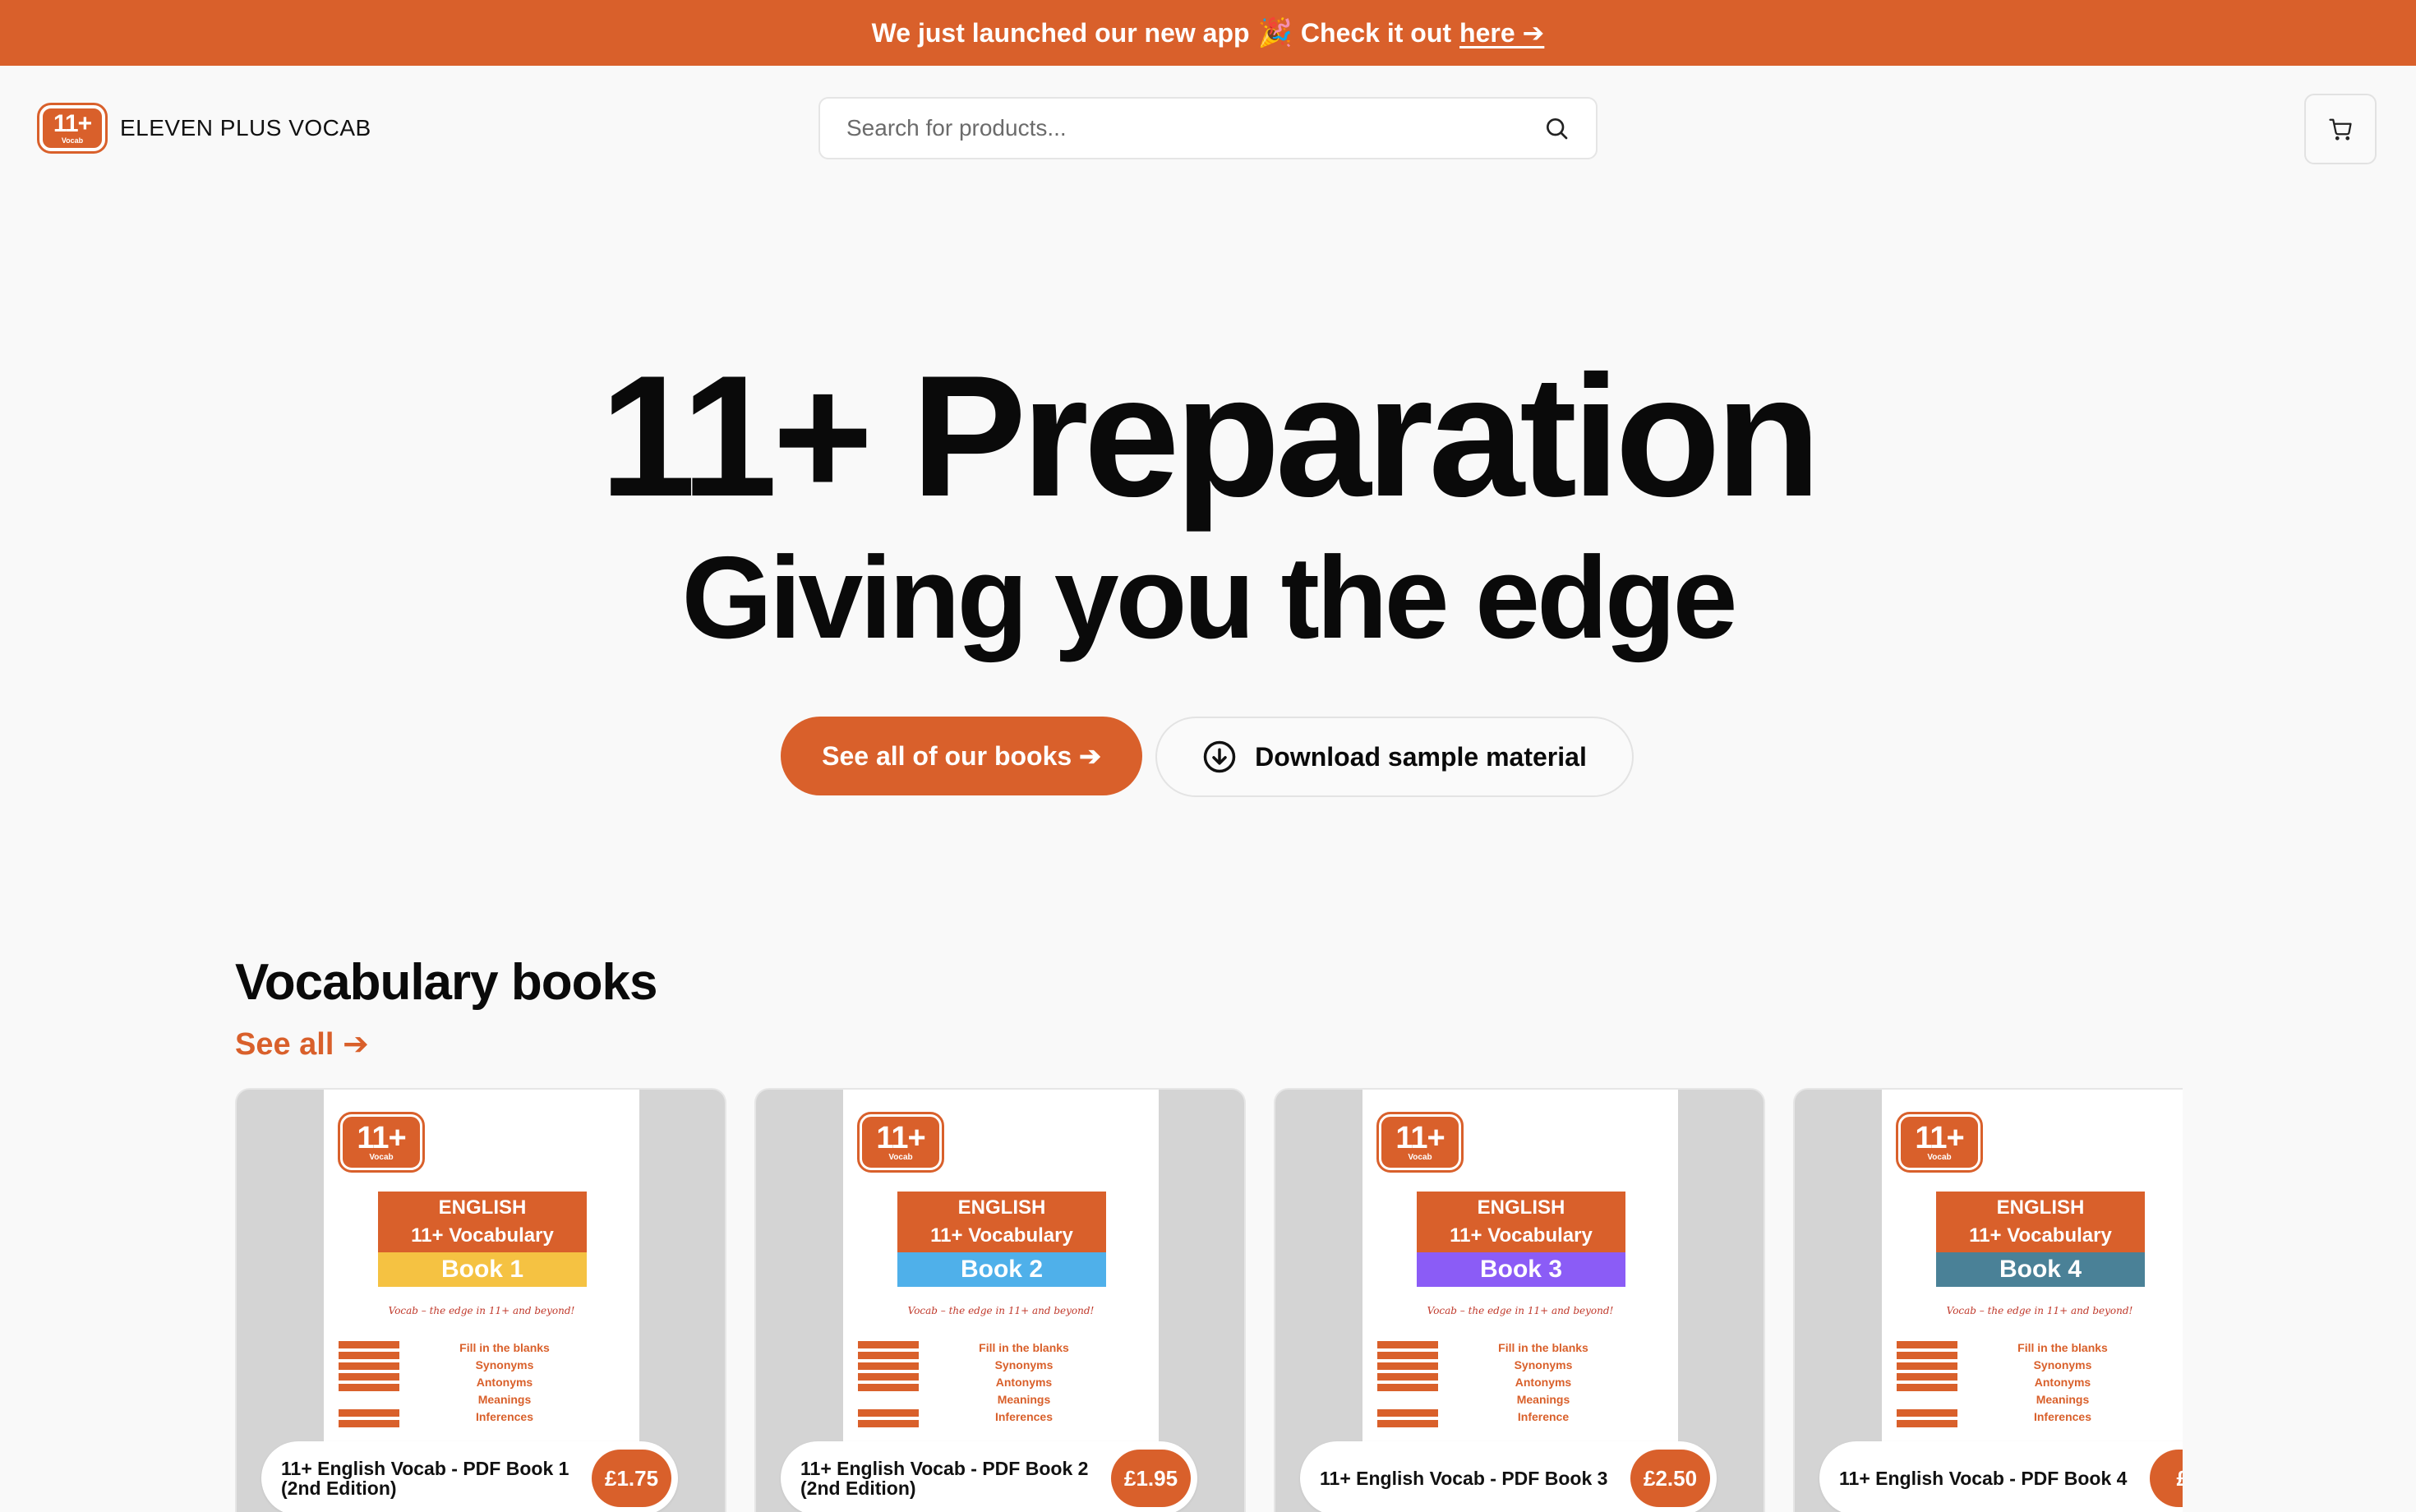 The width and height of the screenshot is (2416, 1512). I want to click on cover-book-label: Book 3, so click(1521, 1269).